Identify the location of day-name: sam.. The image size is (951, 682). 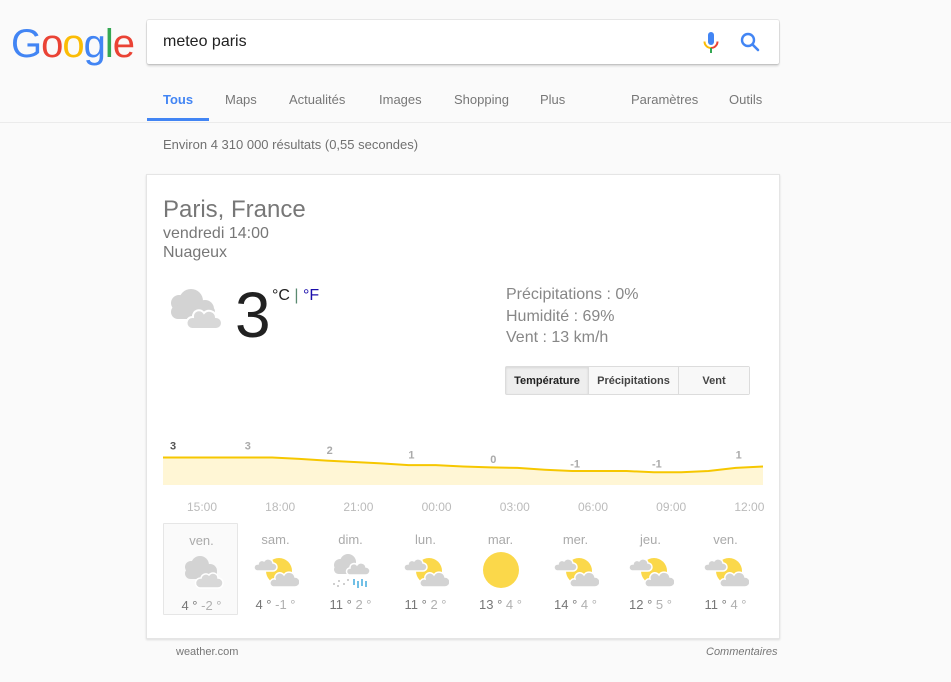
(275, 539).